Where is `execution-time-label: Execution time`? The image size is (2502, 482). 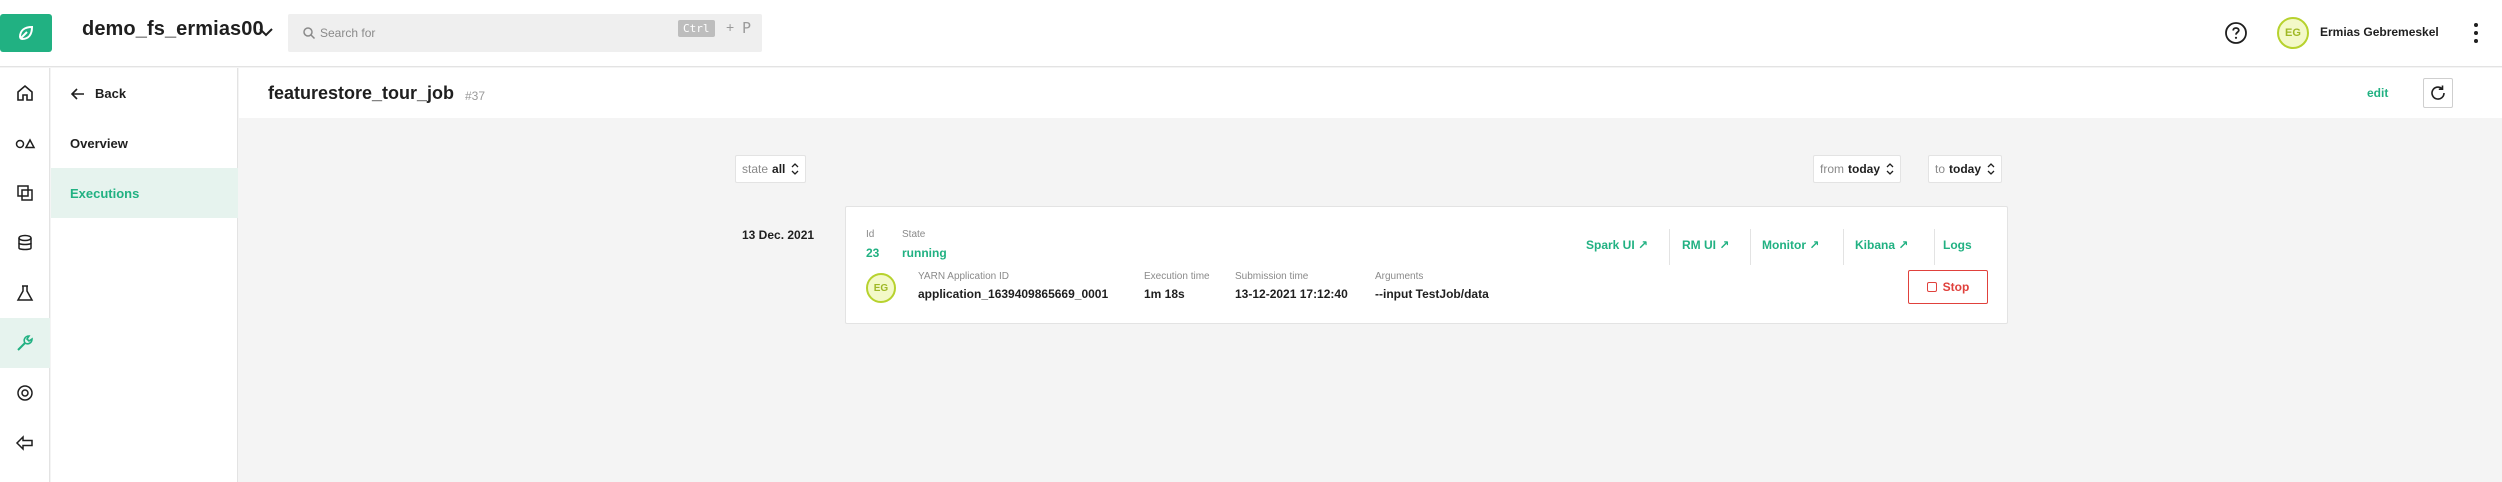 execution-time-label: Execution time is located at coordinates (1177, 276).